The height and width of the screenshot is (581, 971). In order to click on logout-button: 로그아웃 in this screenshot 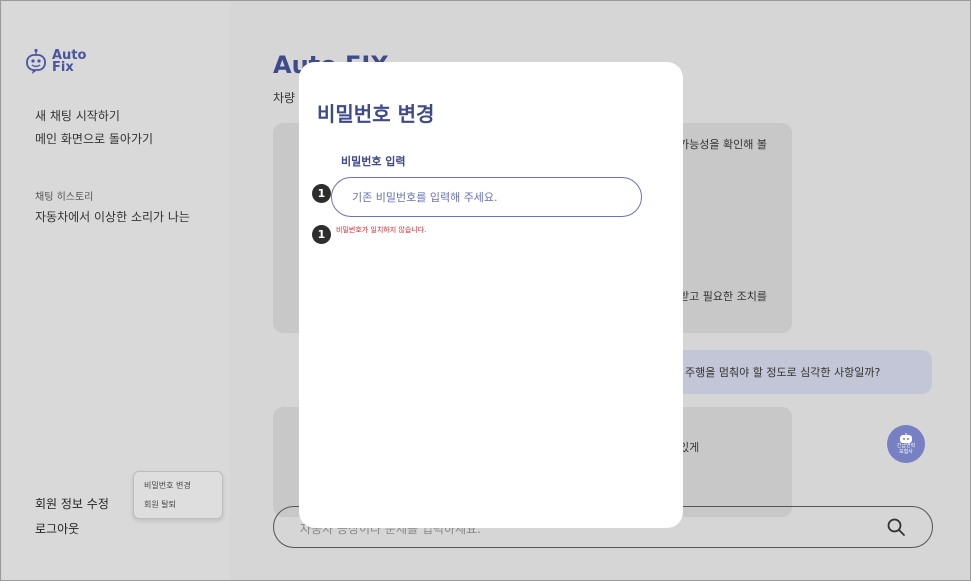, I will do `click(57, 528)`.